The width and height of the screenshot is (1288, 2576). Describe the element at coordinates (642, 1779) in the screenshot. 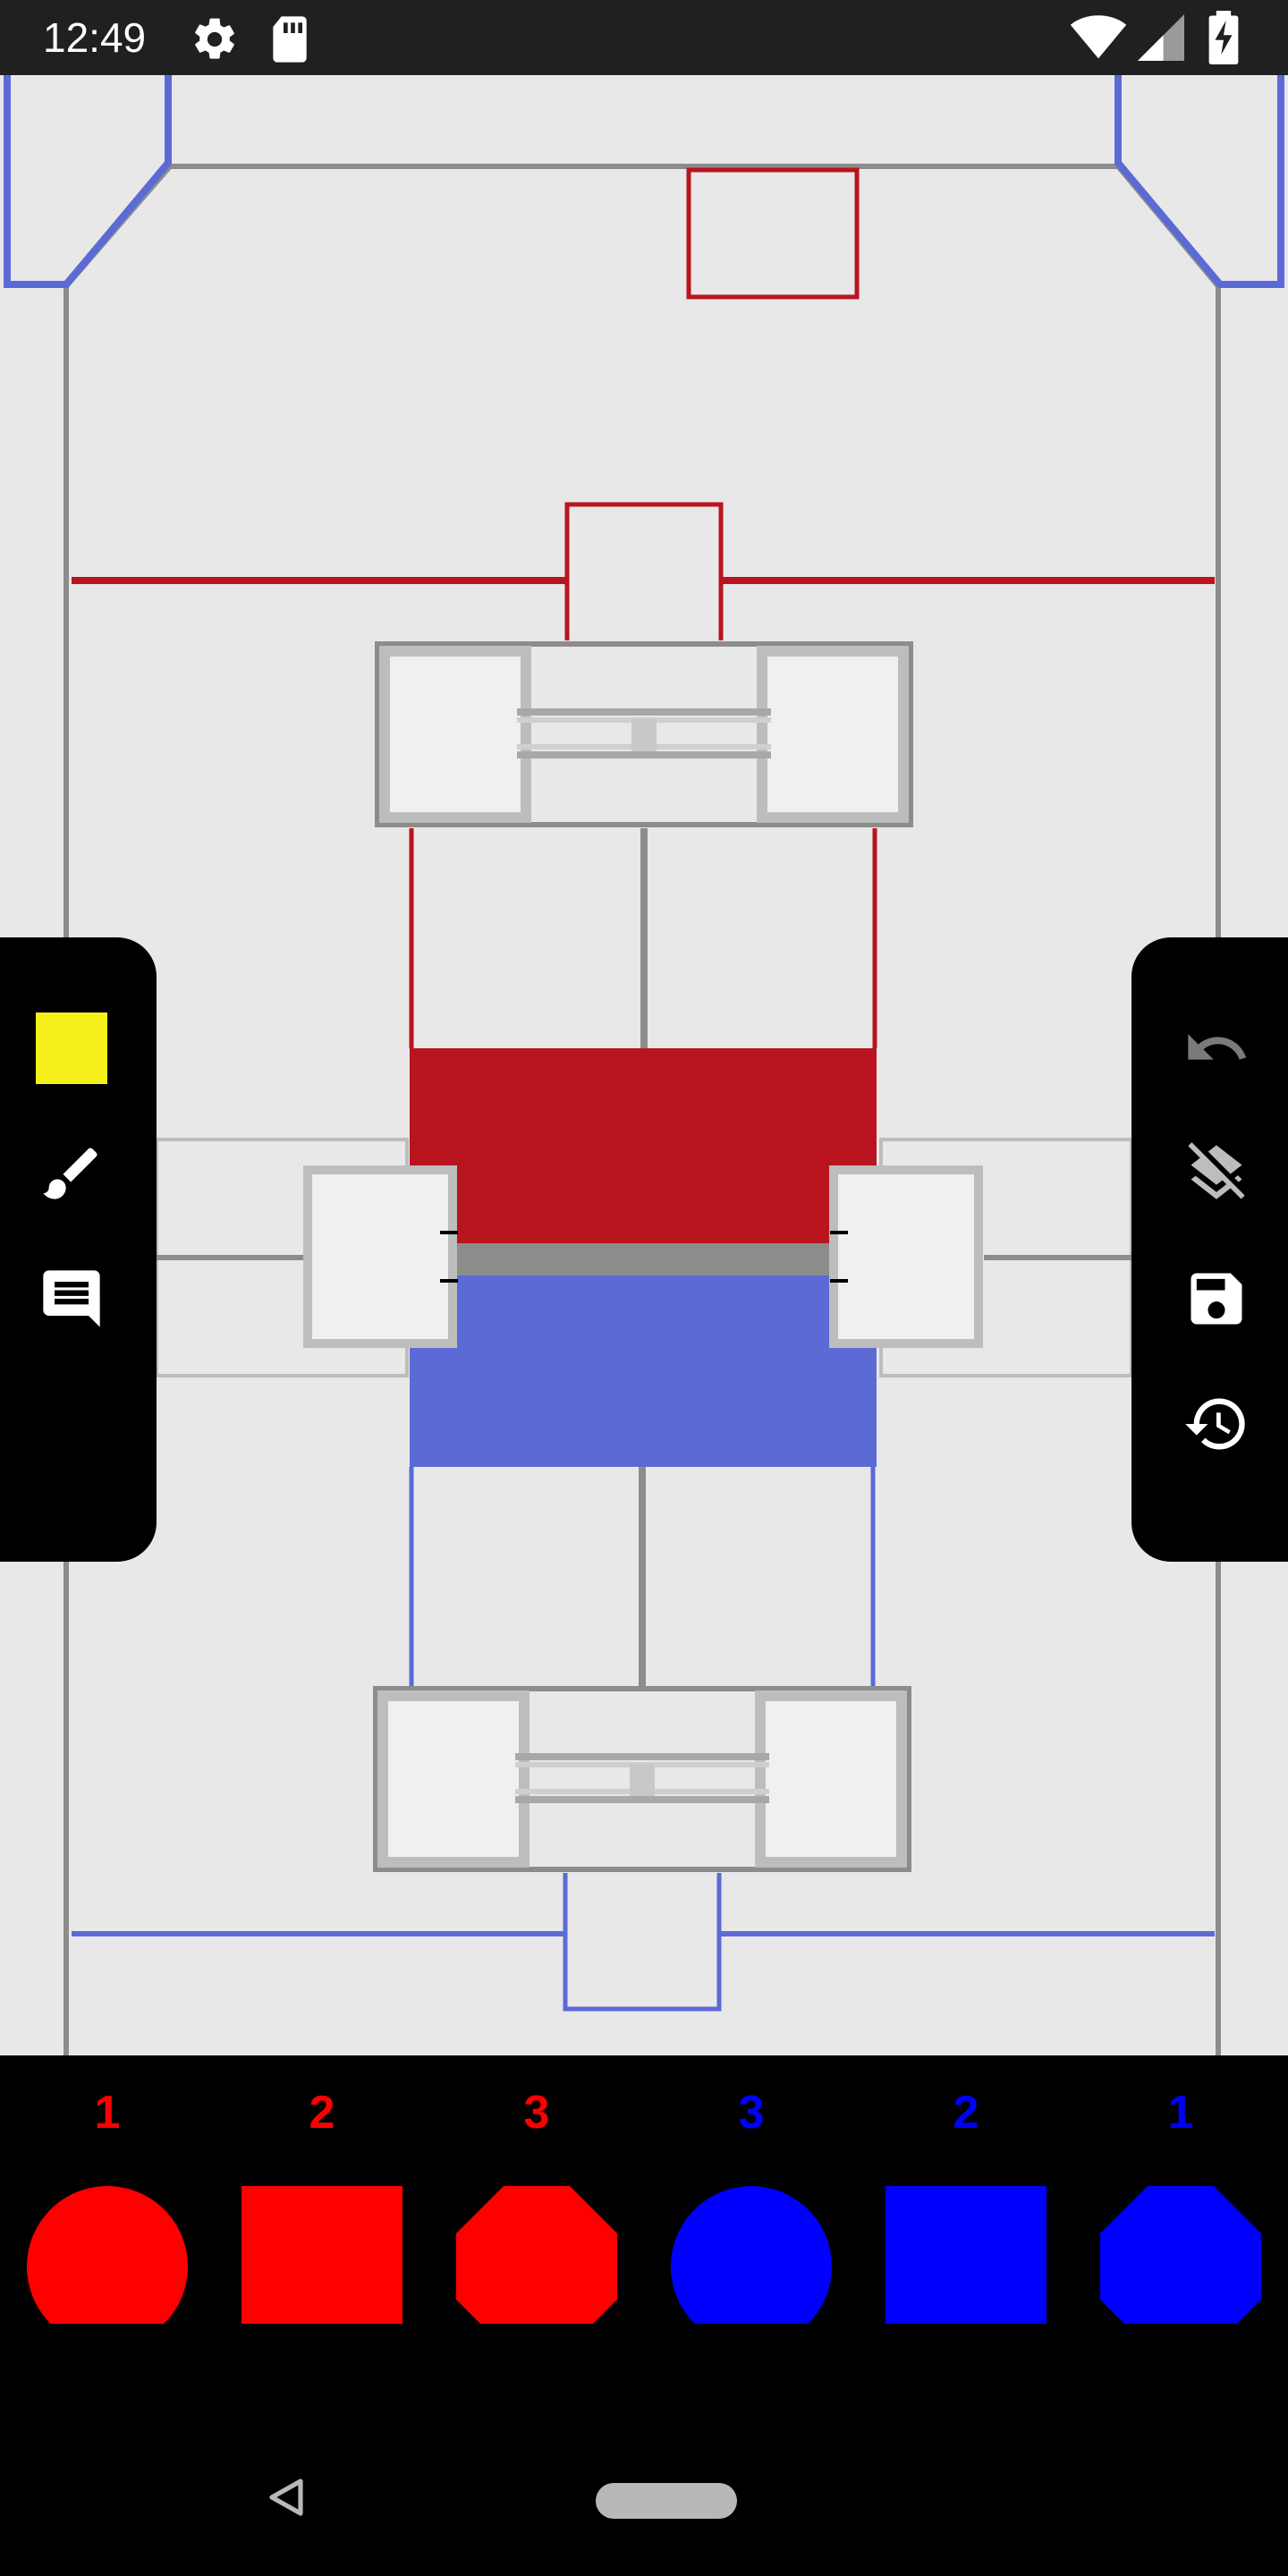

I see `bottom-platform` at that location.